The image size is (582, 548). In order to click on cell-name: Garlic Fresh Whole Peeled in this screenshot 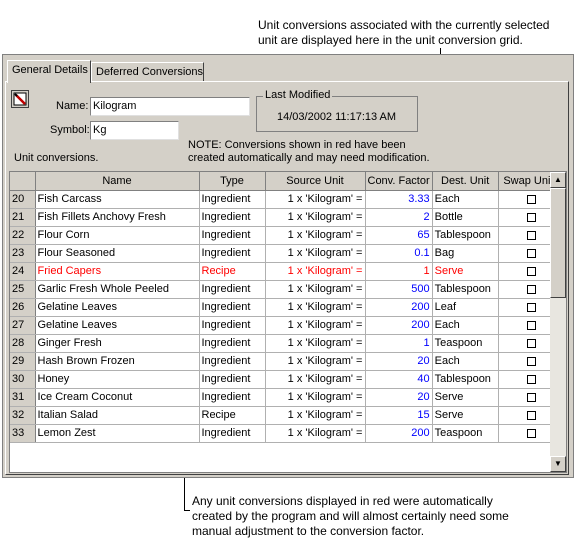, I will do `click(117, 289)`.